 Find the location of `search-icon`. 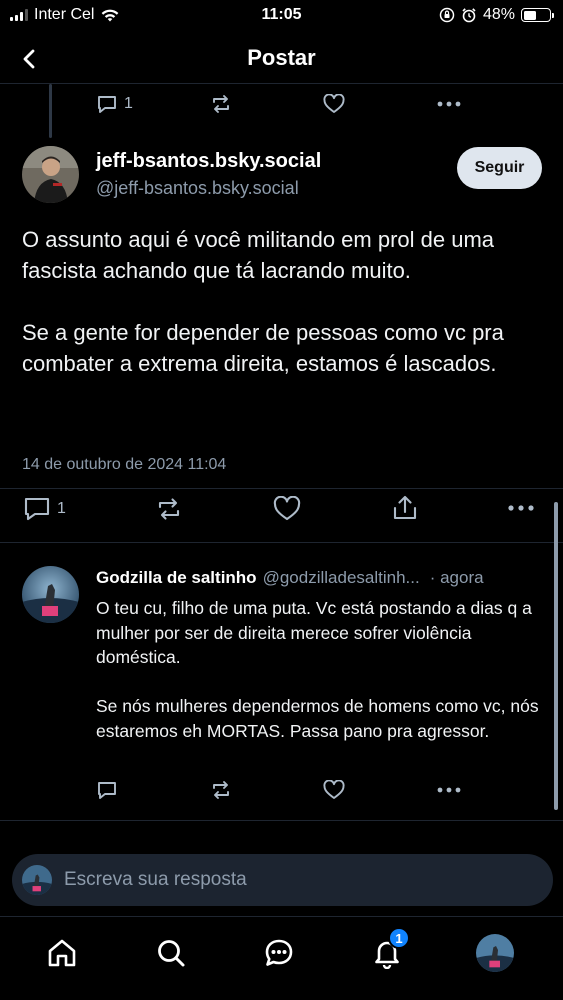

search-icon is located at coordinates (171, 953).